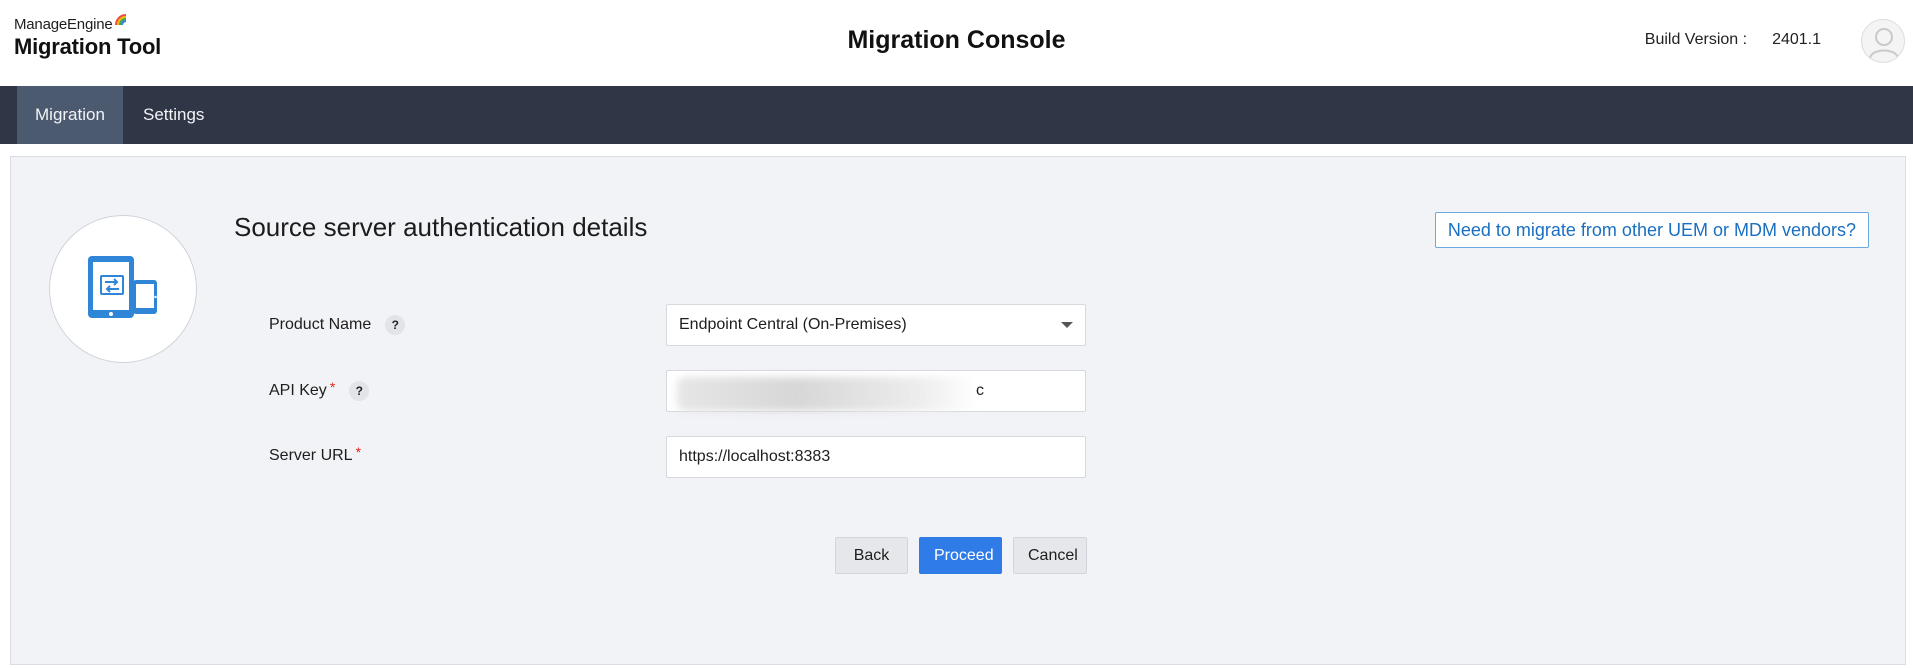  Describe the element at coordinates (120, 20) in the screenshot. I see `manageengine-arc-icon` at that location.